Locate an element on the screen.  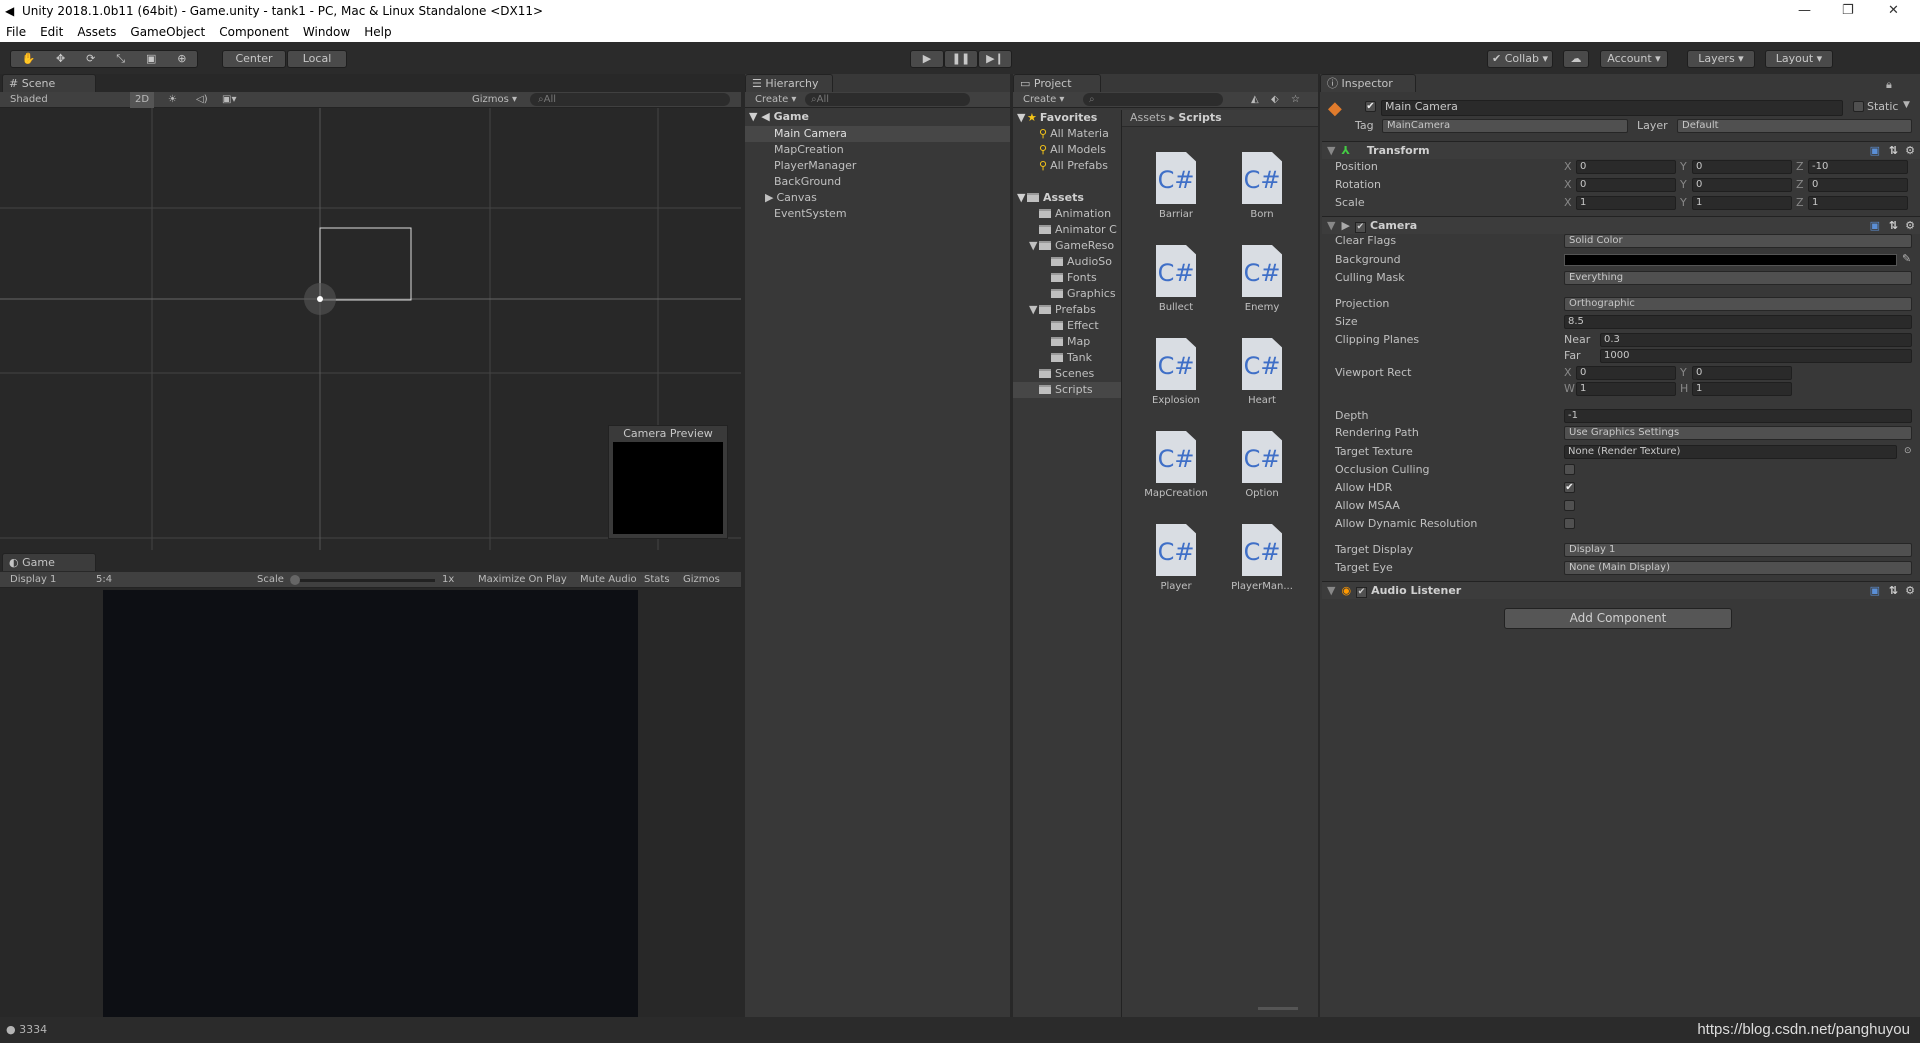
project-tree-item: ▼Graphics is located at coordinates (1067, 294).